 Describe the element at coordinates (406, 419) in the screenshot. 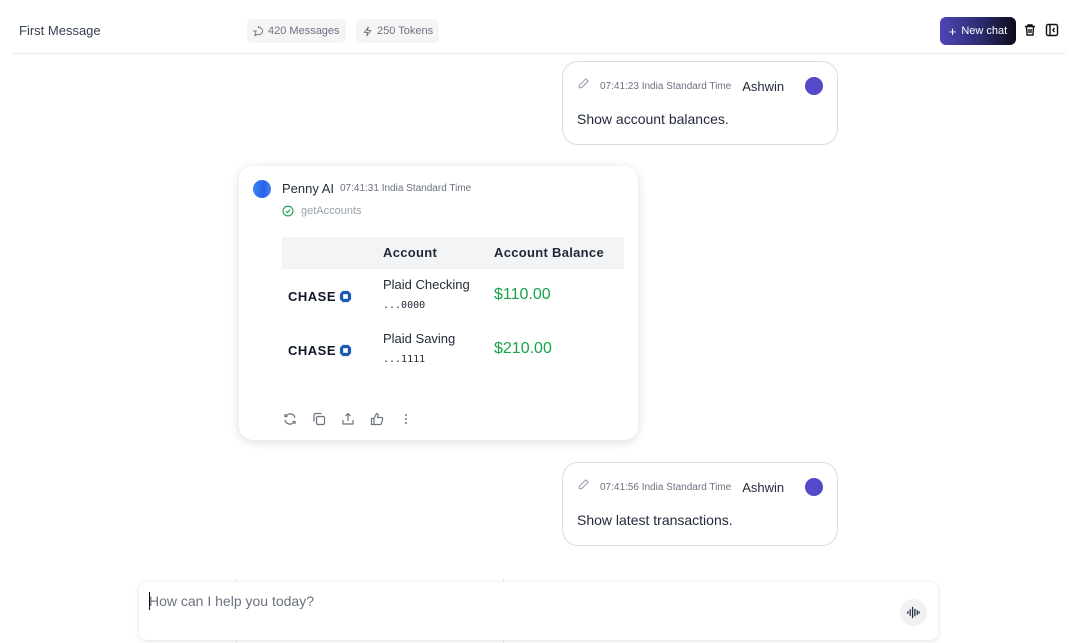

I see `more-icon` at that location.